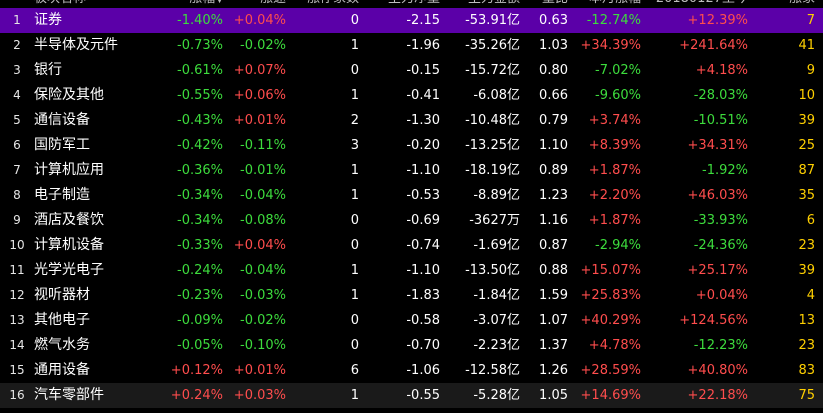 This screenshot has height=413, width=823. I want to click on volume-ratio: 0.66, so click(553, 95).